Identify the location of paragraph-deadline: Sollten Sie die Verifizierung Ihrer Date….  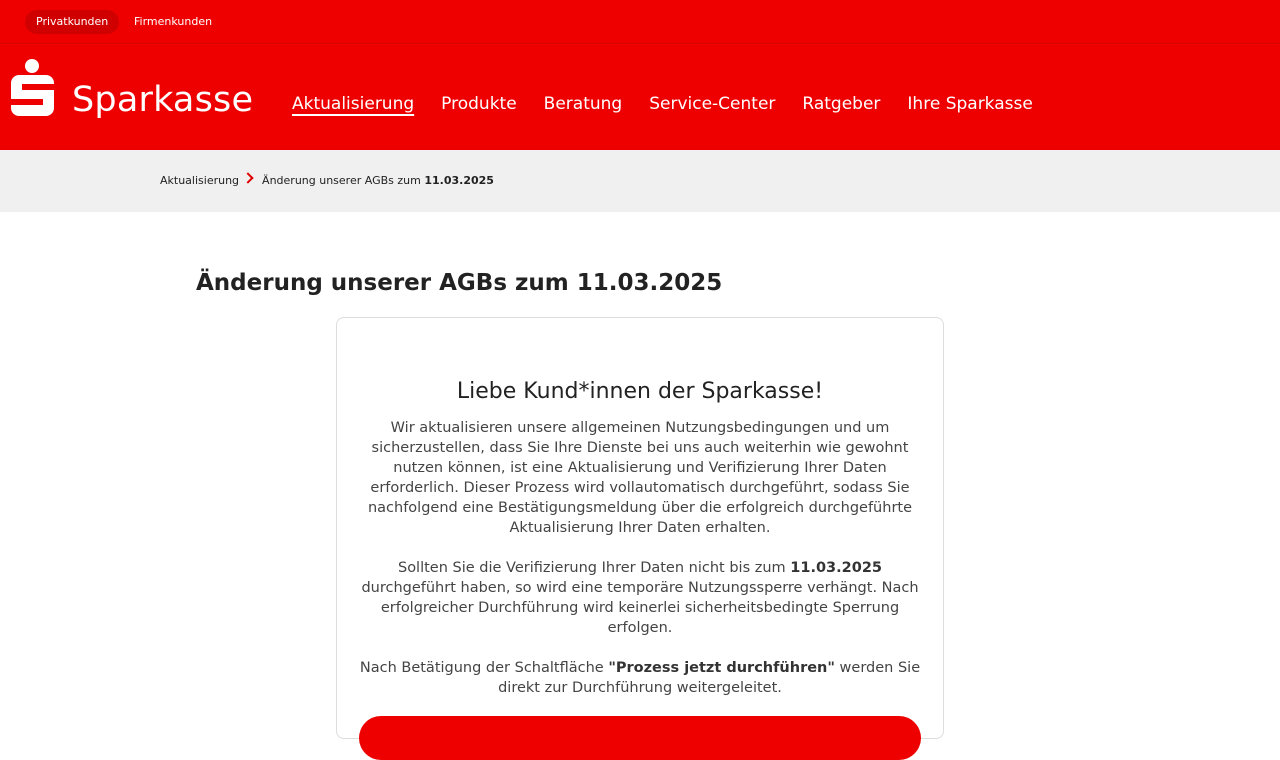
(640, 598).